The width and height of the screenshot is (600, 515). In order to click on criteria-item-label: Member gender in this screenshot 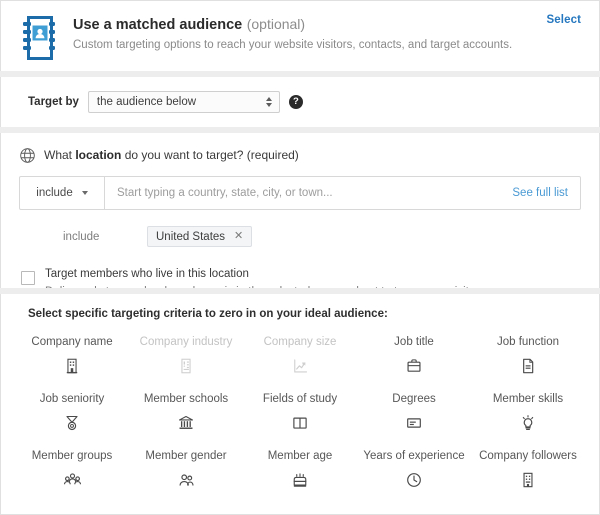, I will do `click(186, 456)`.